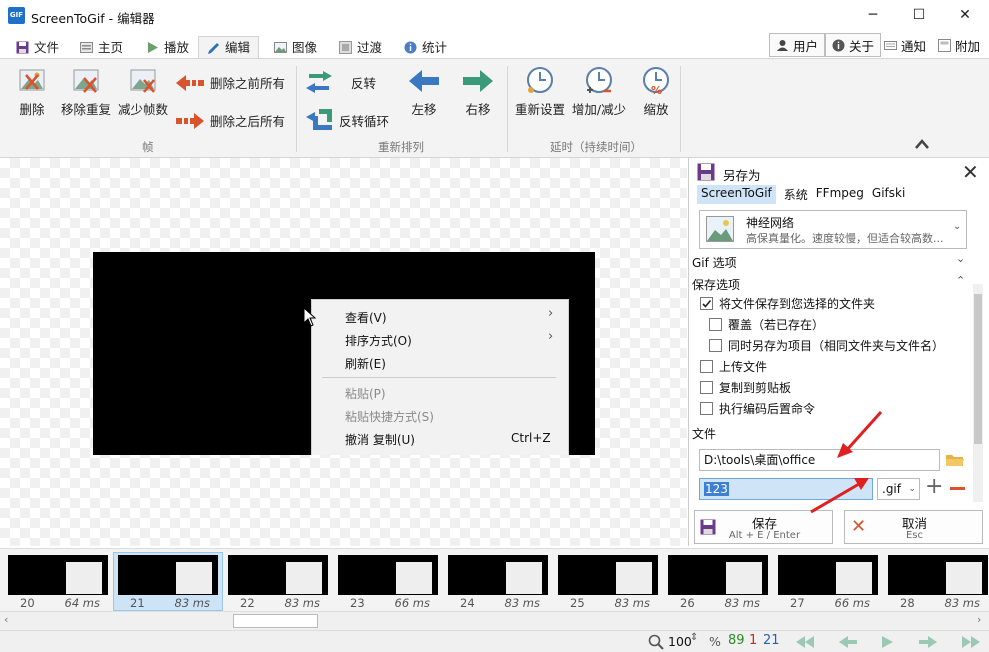 The height and width of the screenshot is (652, 989). What do you see at coordinates (296, 109) in the screenshot?
I see `ribbon-separator` at bounding box center [296, 109].